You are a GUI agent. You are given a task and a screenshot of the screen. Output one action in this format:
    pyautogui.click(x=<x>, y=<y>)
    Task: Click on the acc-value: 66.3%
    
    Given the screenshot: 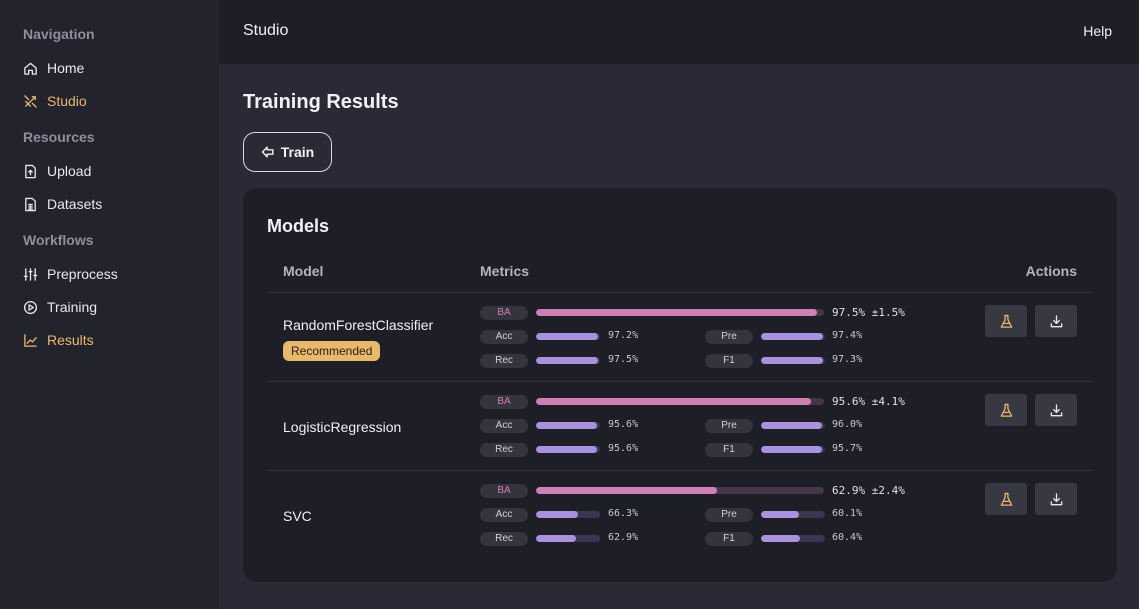 What is the action you would take?
    pyautogui.click(x=623, y=513)
    